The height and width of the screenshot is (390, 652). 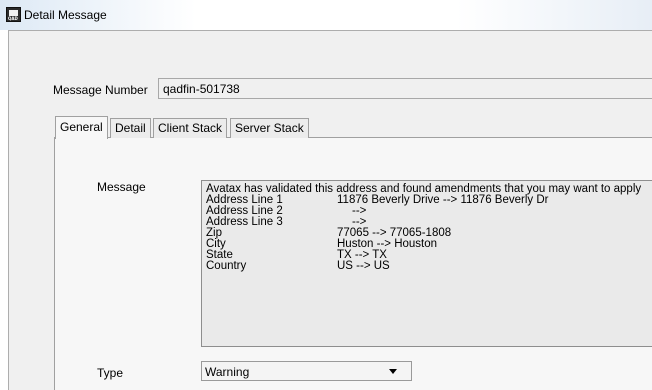 I want to click on window-title: Detail Message, so click(x=65, y=15).